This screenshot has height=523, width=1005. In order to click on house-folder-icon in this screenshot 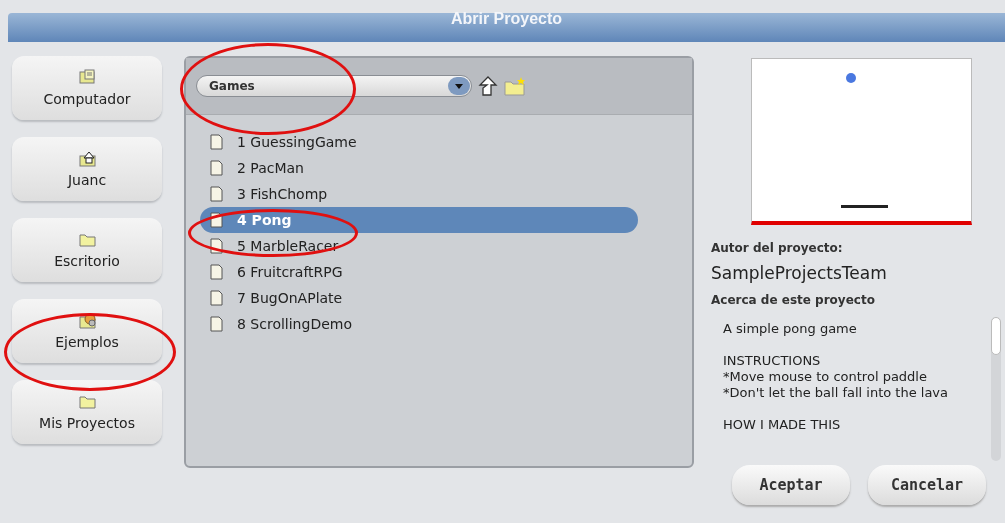, I will do `click(87, 158)`.